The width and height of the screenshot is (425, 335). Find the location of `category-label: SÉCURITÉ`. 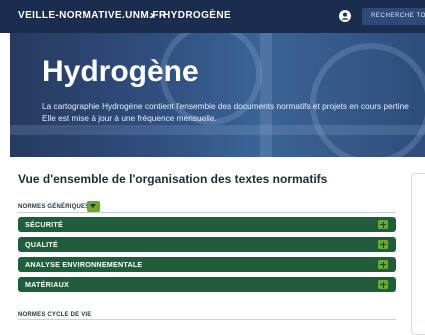

category-label: SÉCURITÉ is located at coordinates (44, 224).